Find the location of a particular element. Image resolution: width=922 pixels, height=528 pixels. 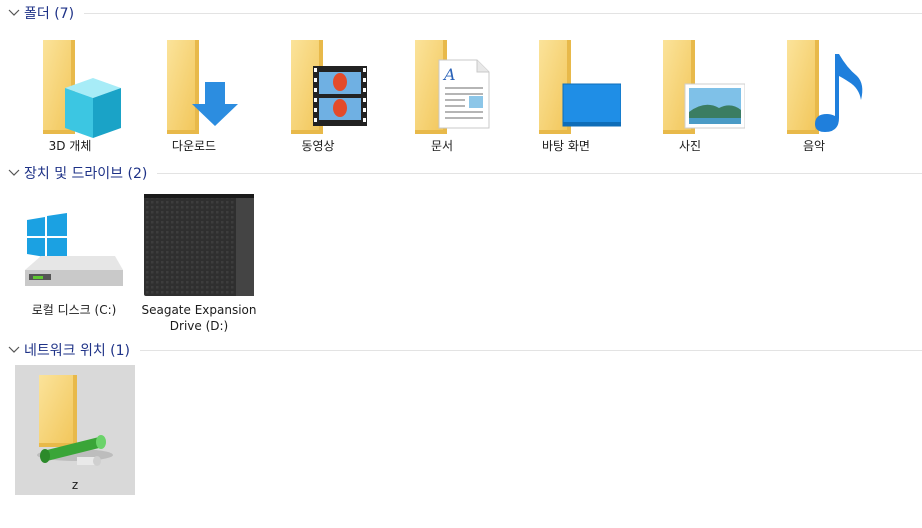

folder-label: 다운로드 is located at coordinates (194, 146).